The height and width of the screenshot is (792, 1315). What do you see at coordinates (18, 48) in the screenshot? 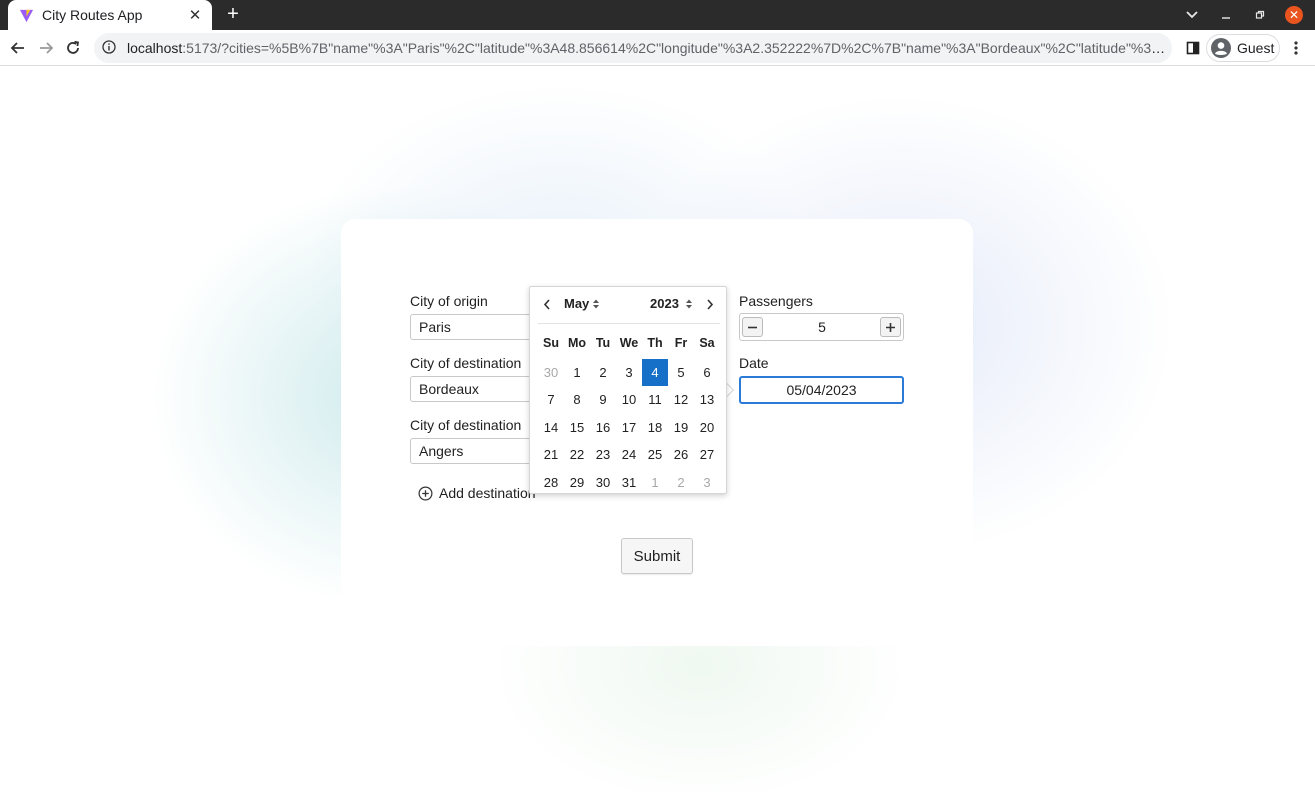
I see `back-arrow-icon` at bounding box center [18, 48].